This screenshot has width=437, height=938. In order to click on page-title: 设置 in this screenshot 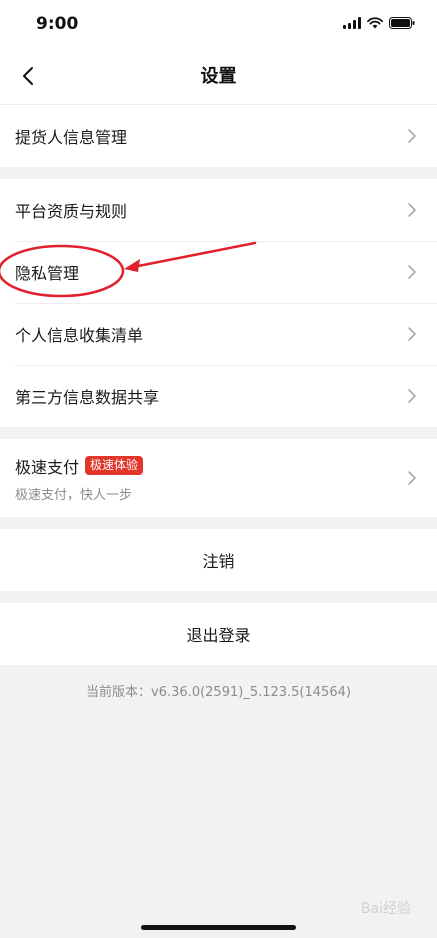, I will do `click(218, 76)`.